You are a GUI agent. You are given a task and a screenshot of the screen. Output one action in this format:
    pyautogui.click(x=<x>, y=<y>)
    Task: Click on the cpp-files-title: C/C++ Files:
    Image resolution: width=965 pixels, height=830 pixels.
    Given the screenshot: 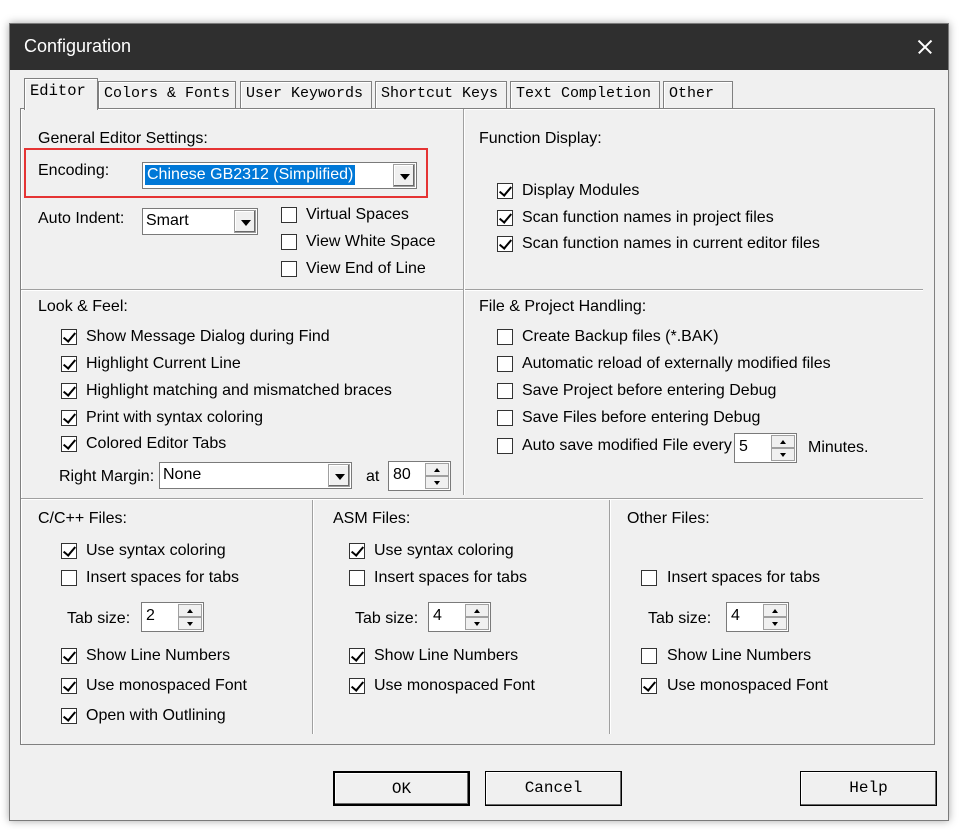 What is the action you would take?
    pyautogui.click(x=82, y=518)
    